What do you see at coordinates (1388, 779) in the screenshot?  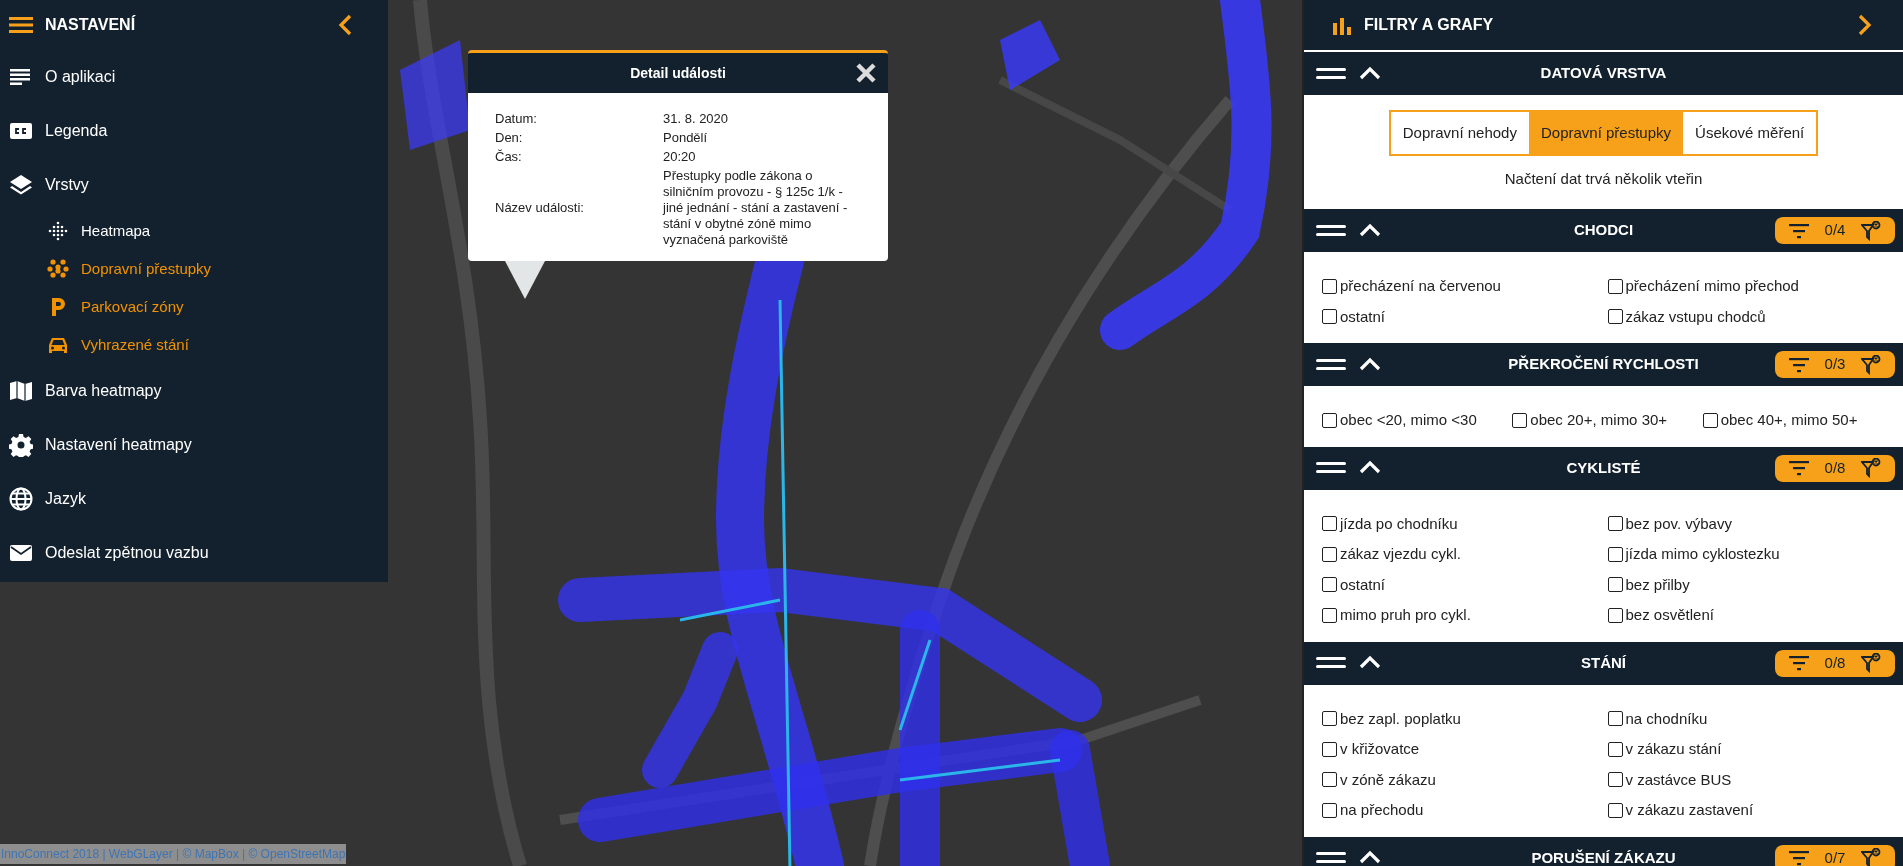 I see `checkbox-label: v zóně zákazu` at bounding box center [1388, 779].